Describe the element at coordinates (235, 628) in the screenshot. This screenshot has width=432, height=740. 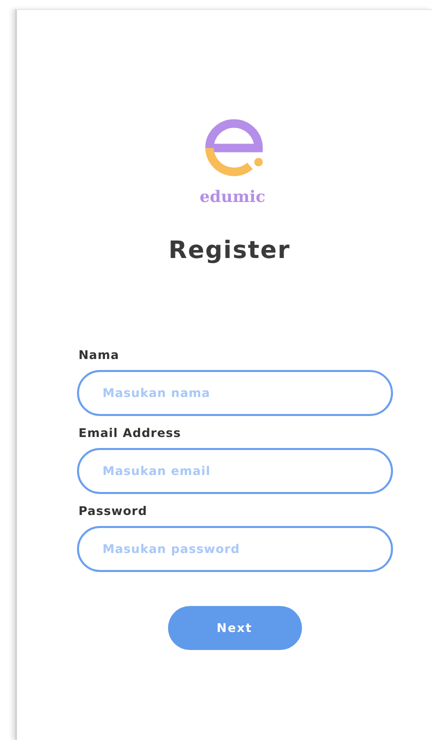
I see `next-button: Next` at that location.